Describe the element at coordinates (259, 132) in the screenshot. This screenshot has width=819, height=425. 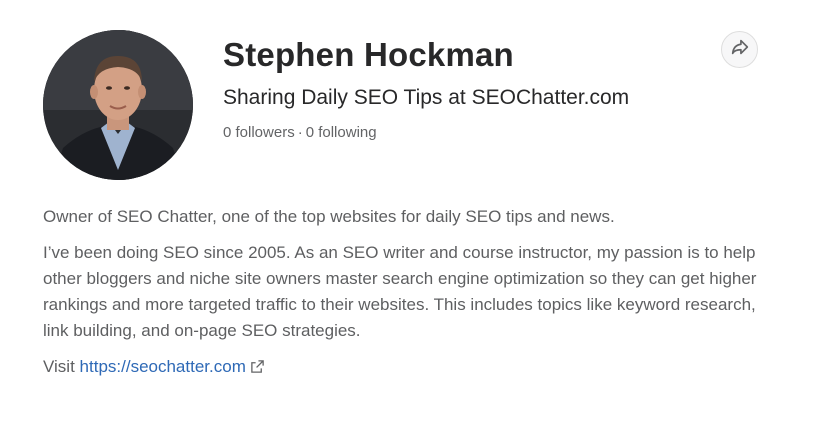
I see `followers-count: 0 followers` at that location.